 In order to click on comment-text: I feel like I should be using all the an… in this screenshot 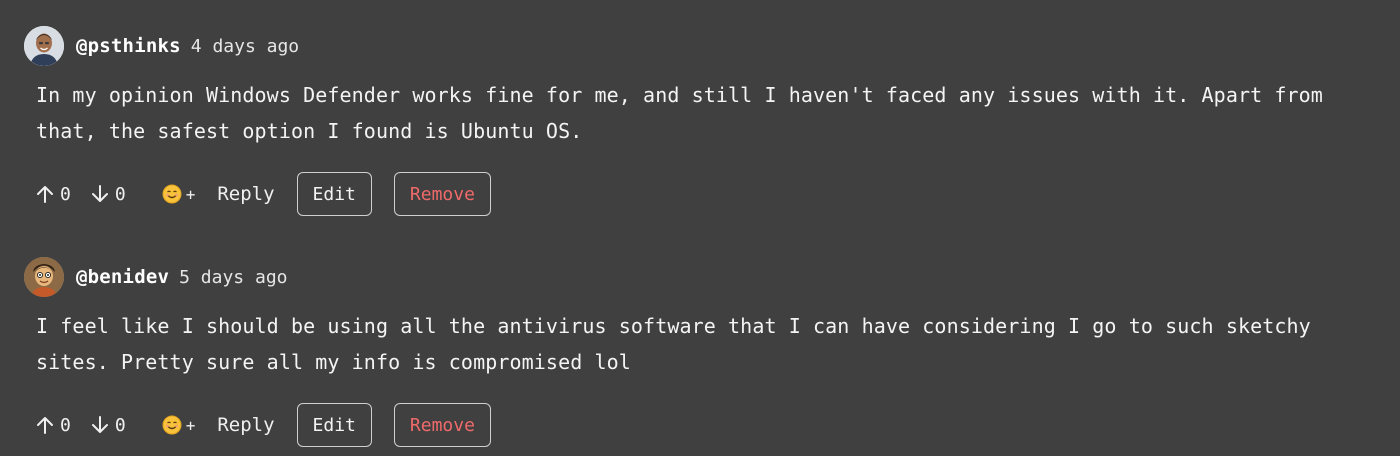, I will do `click(673, 344)`.